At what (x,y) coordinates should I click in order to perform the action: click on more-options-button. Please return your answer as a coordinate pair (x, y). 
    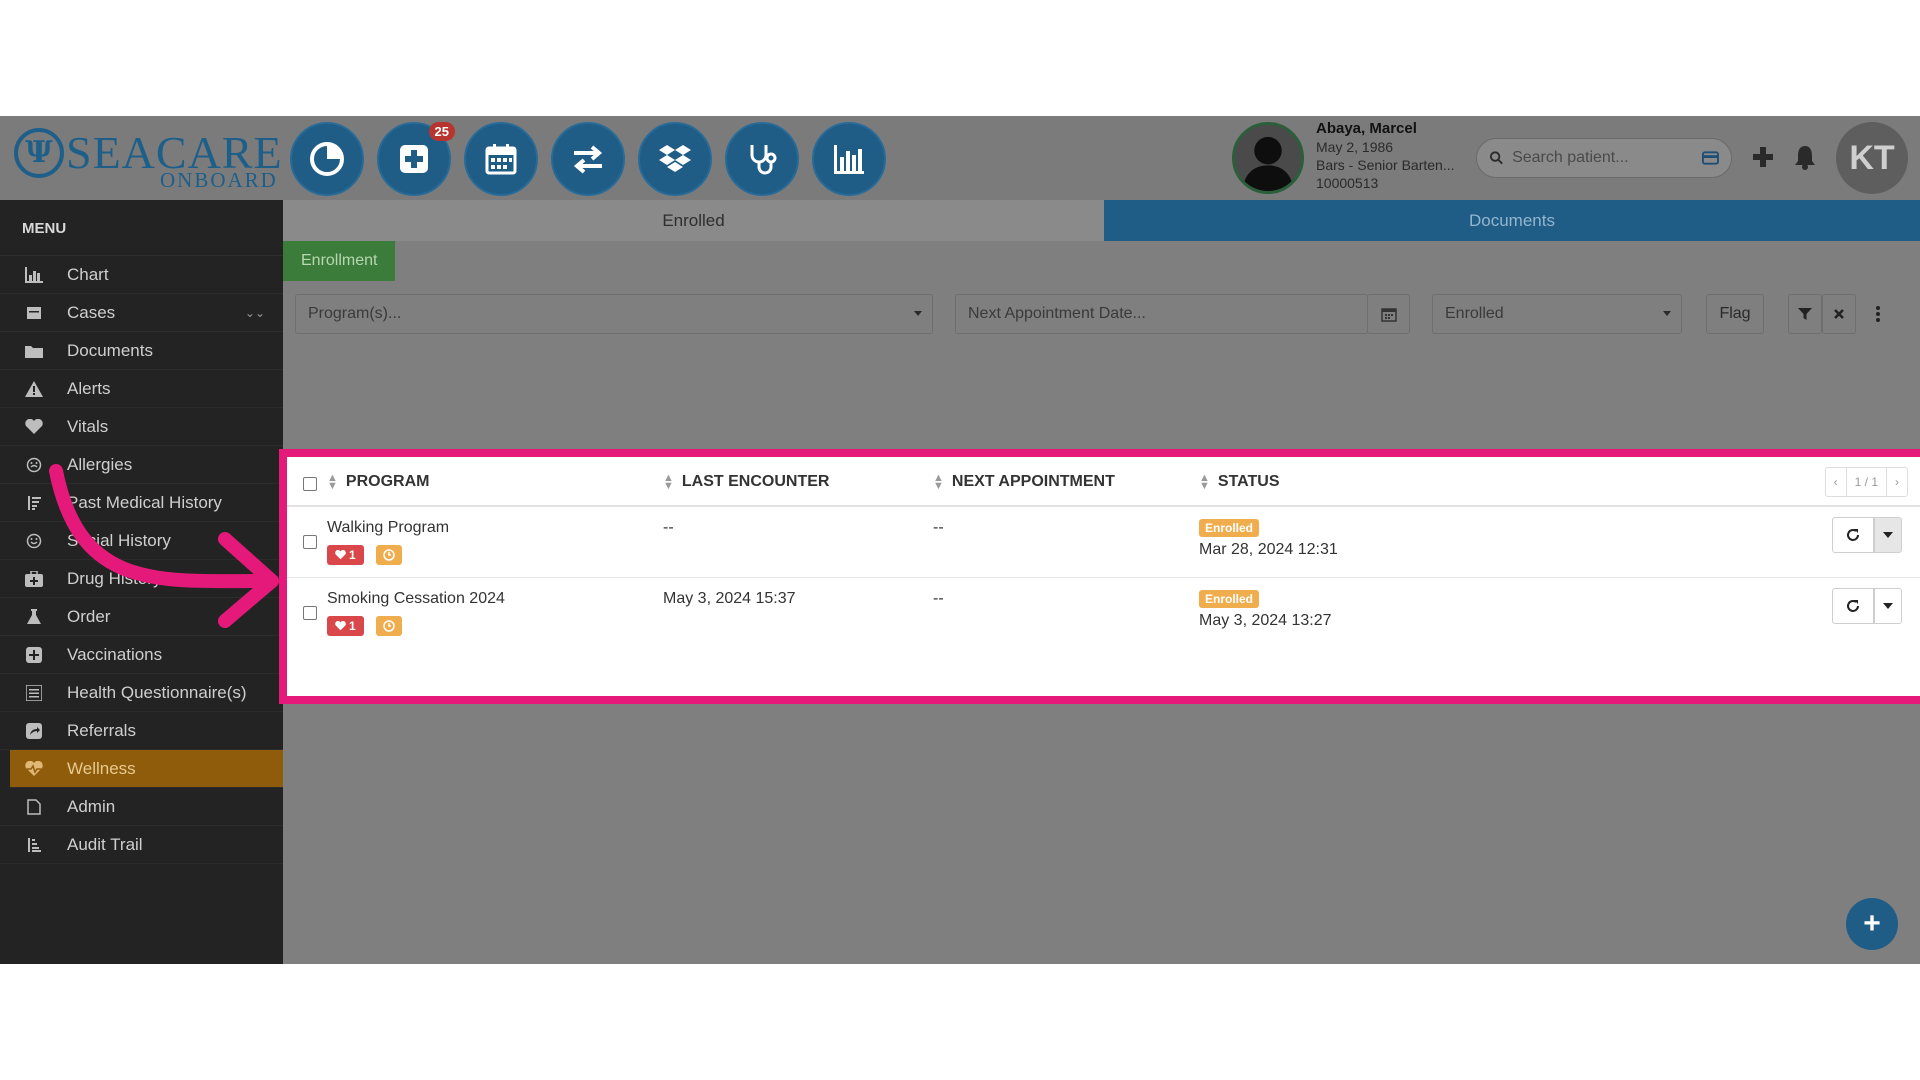
    Looking at the image, I should click on (1878, 314).